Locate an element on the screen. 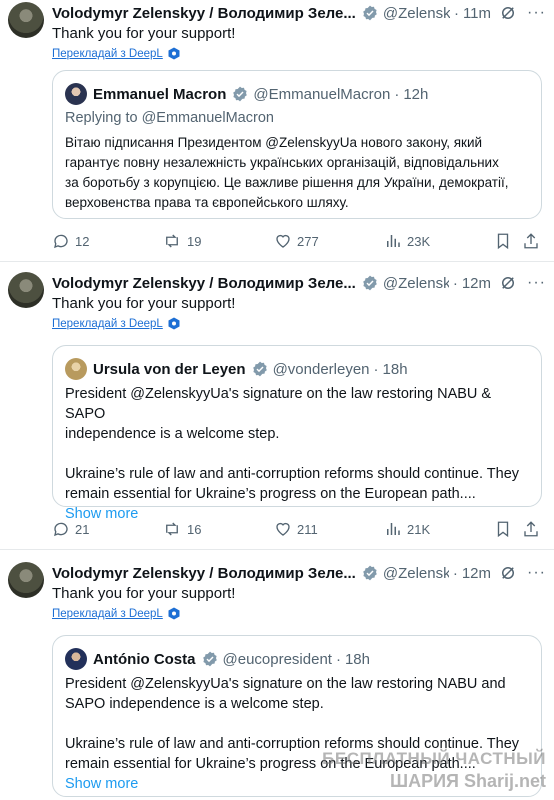 The image size is (554, 800). replying-to: Replying to @EmmanuelMacron is located at coordinates (169, 118).